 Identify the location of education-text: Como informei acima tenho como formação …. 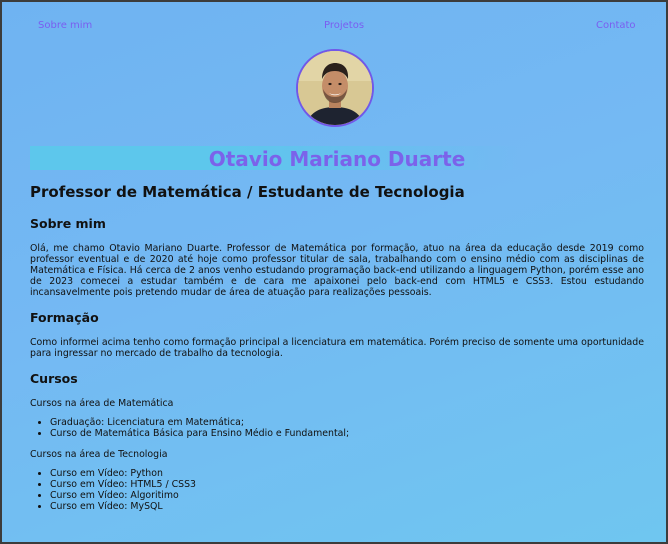
(337, 348).